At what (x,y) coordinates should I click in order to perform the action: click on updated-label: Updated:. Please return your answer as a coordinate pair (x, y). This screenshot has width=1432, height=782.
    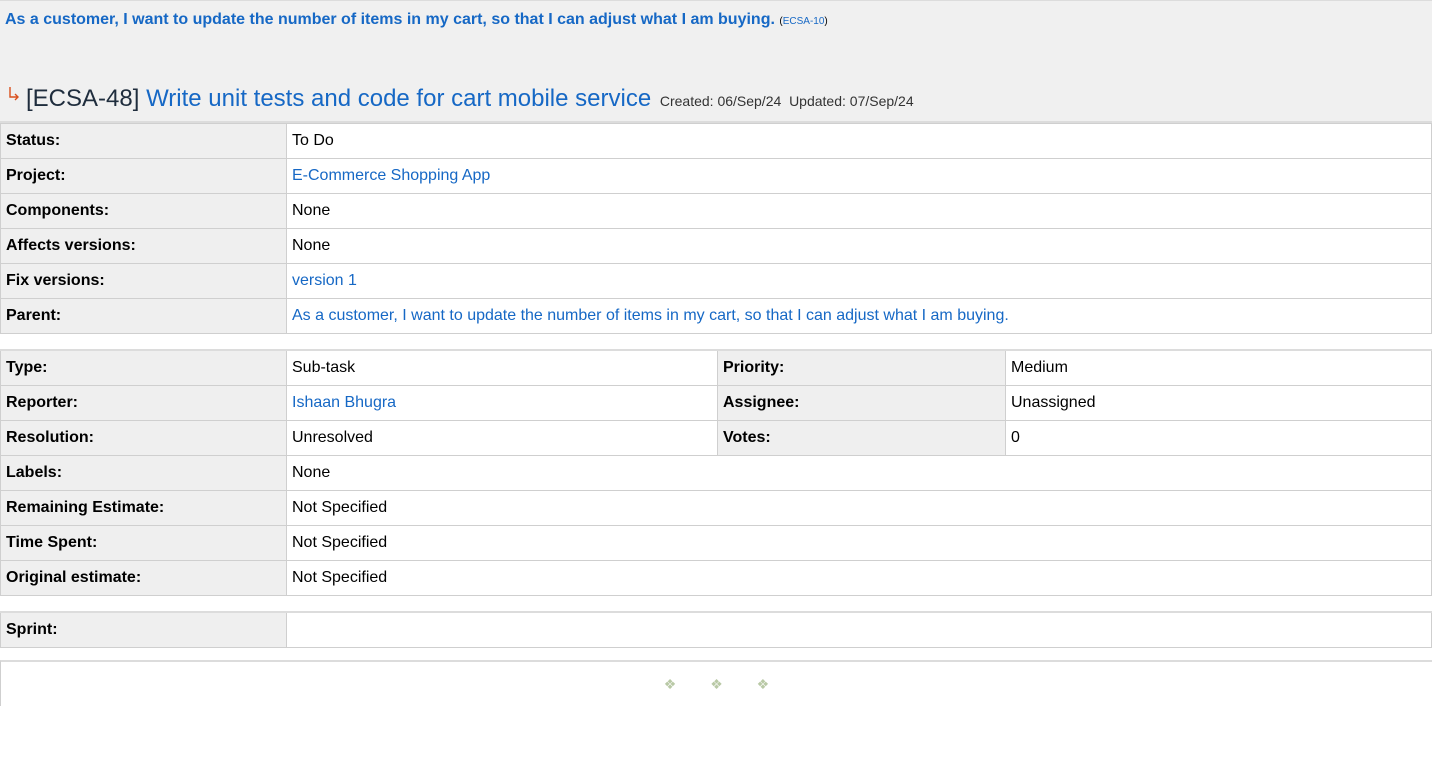
    Looking at the image, I should click on (817, 101).